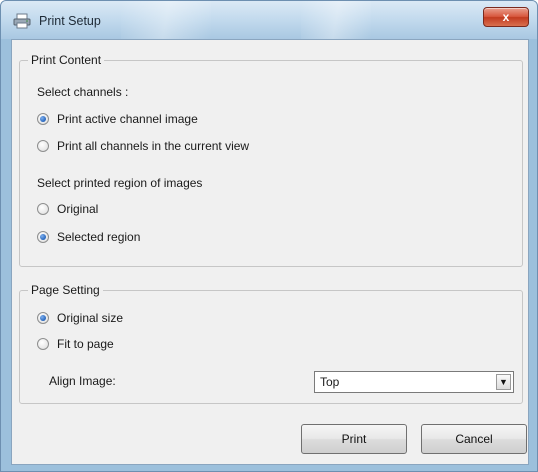 Image resolution: width=538 pixels, height=472 pixels. I want to click on close-button: x, so click(506, 17).